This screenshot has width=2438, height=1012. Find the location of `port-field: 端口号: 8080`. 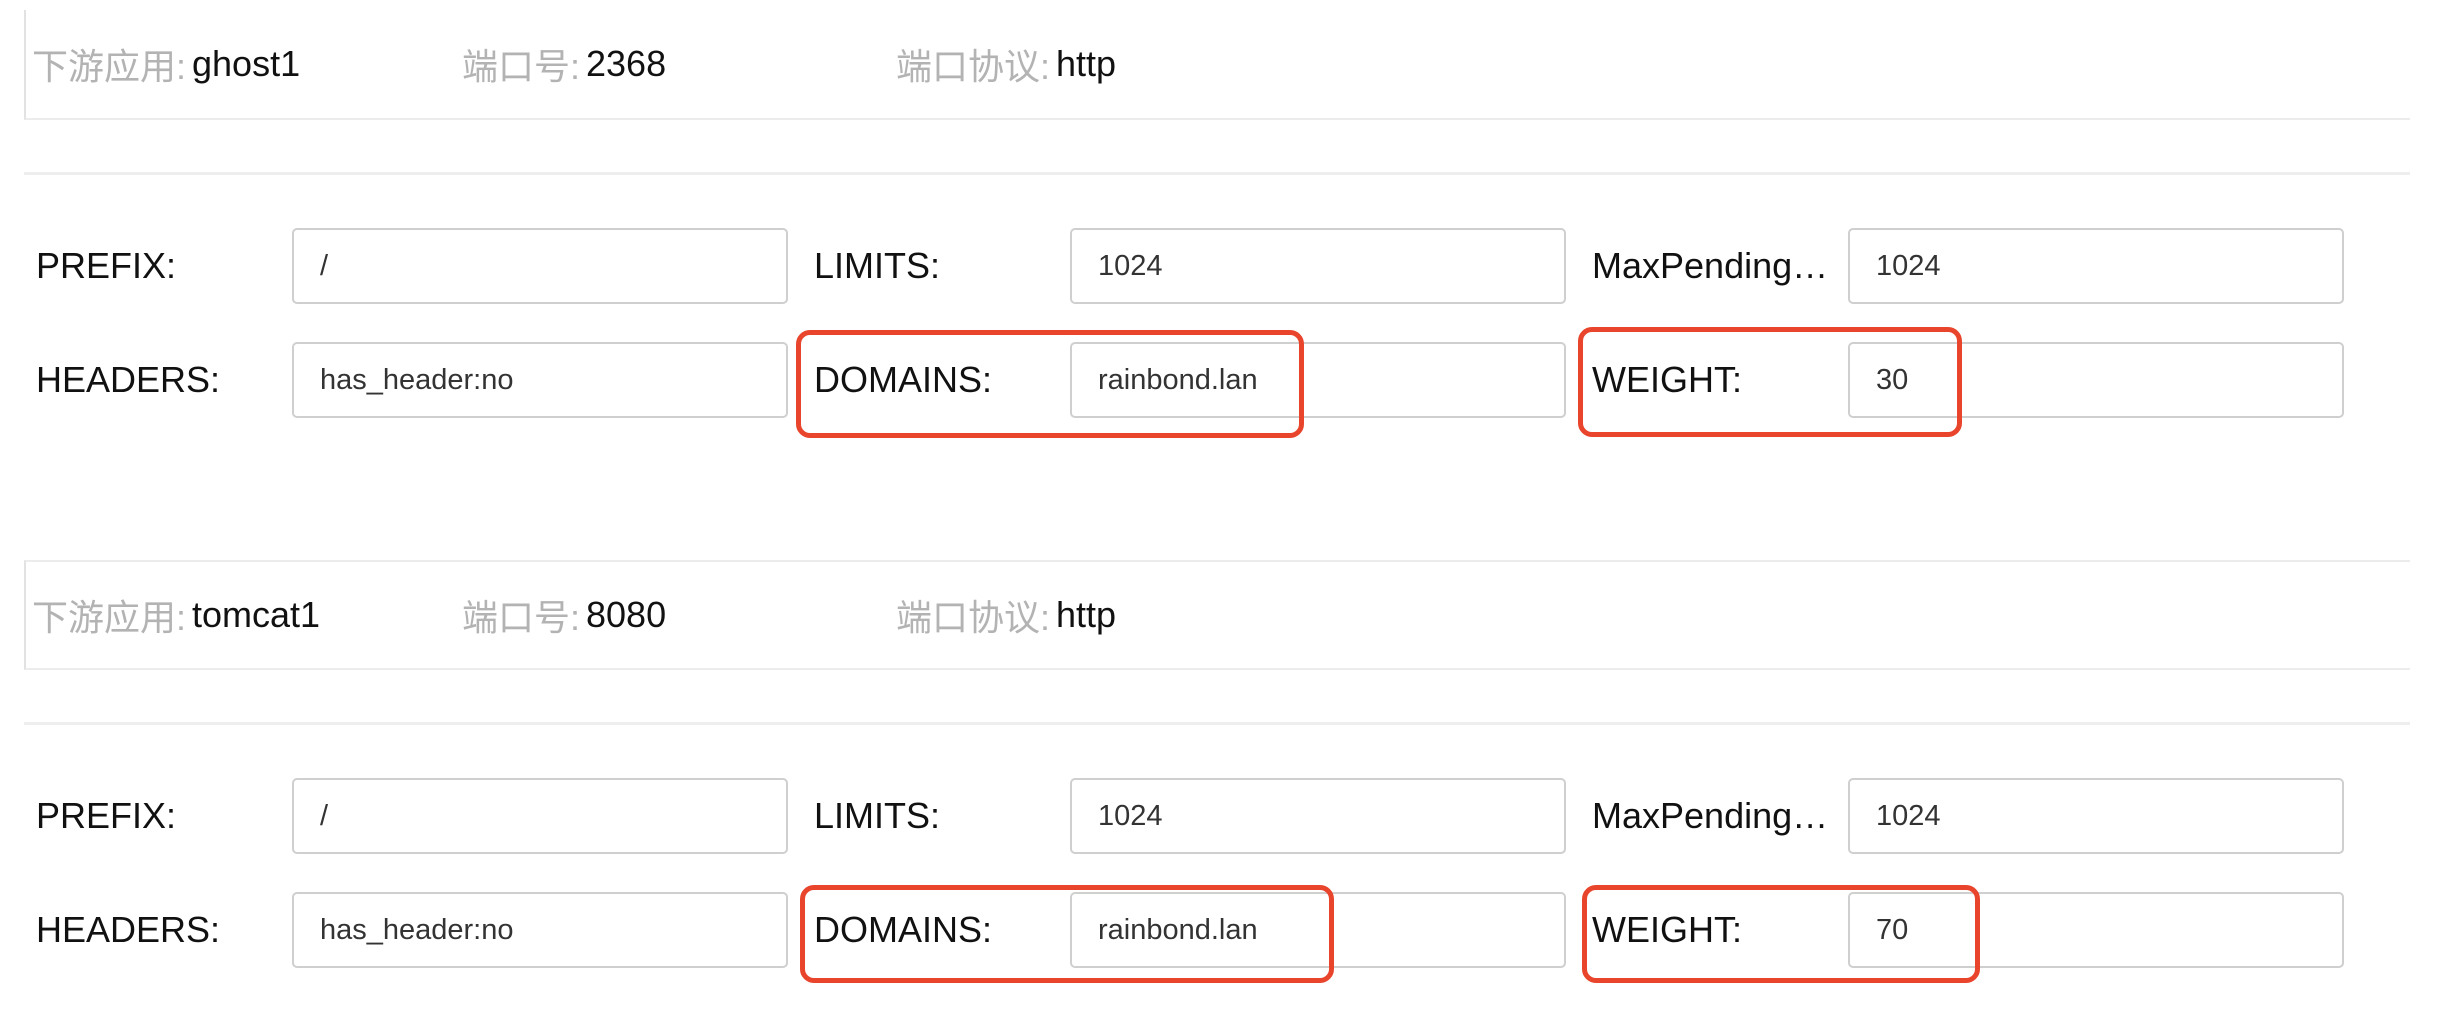

port-field: 端口号: 8080 is located at coordinates (564, 615).